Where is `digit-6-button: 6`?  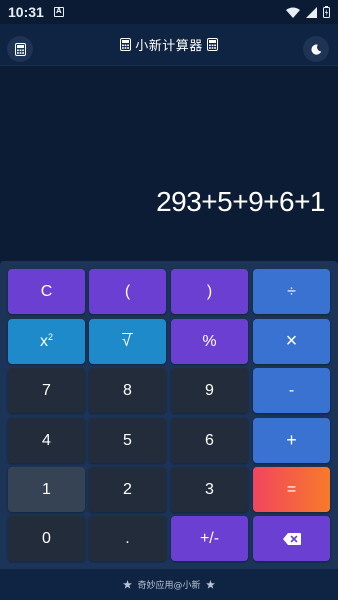
digit-6-button: 6 is located at coordinates (209, 440).